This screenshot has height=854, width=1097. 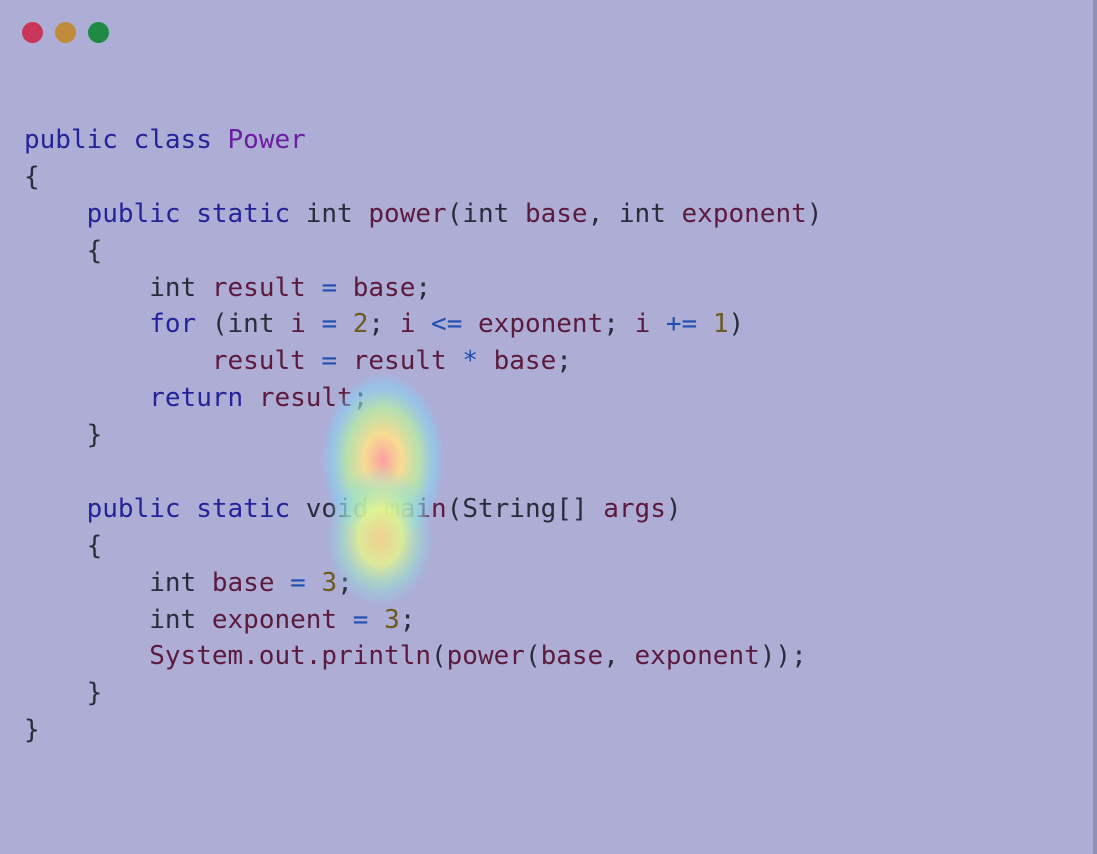 What do you see at coordinates (172, 140) in the screenshot?
I see `code-token: class` at bounding box center [172, 140].